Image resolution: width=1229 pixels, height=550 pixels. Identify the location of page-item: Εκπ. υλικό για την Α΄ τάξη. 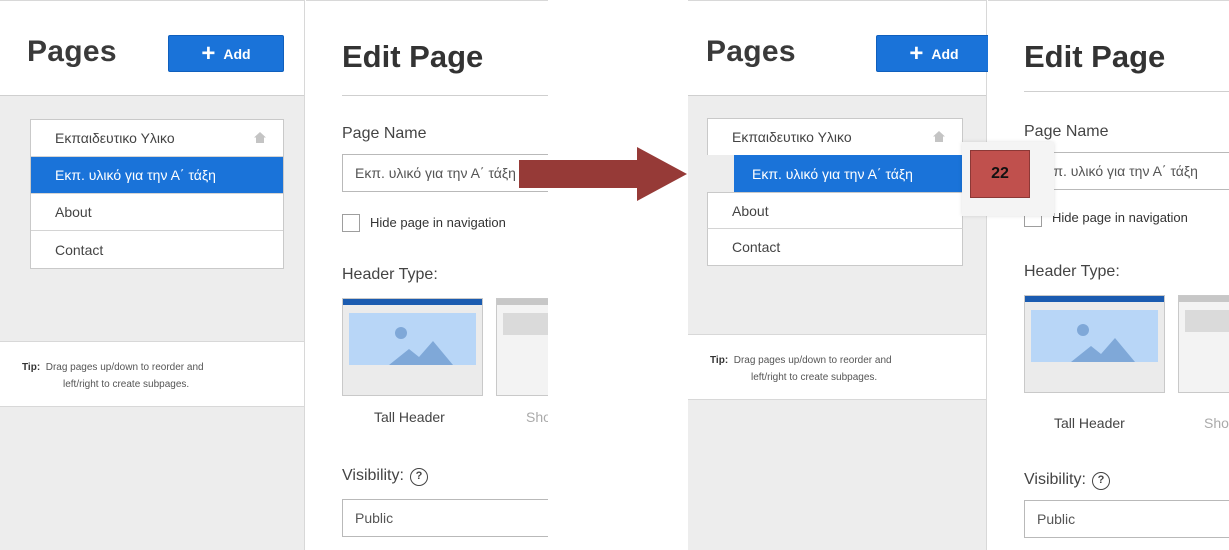
(157, 175).